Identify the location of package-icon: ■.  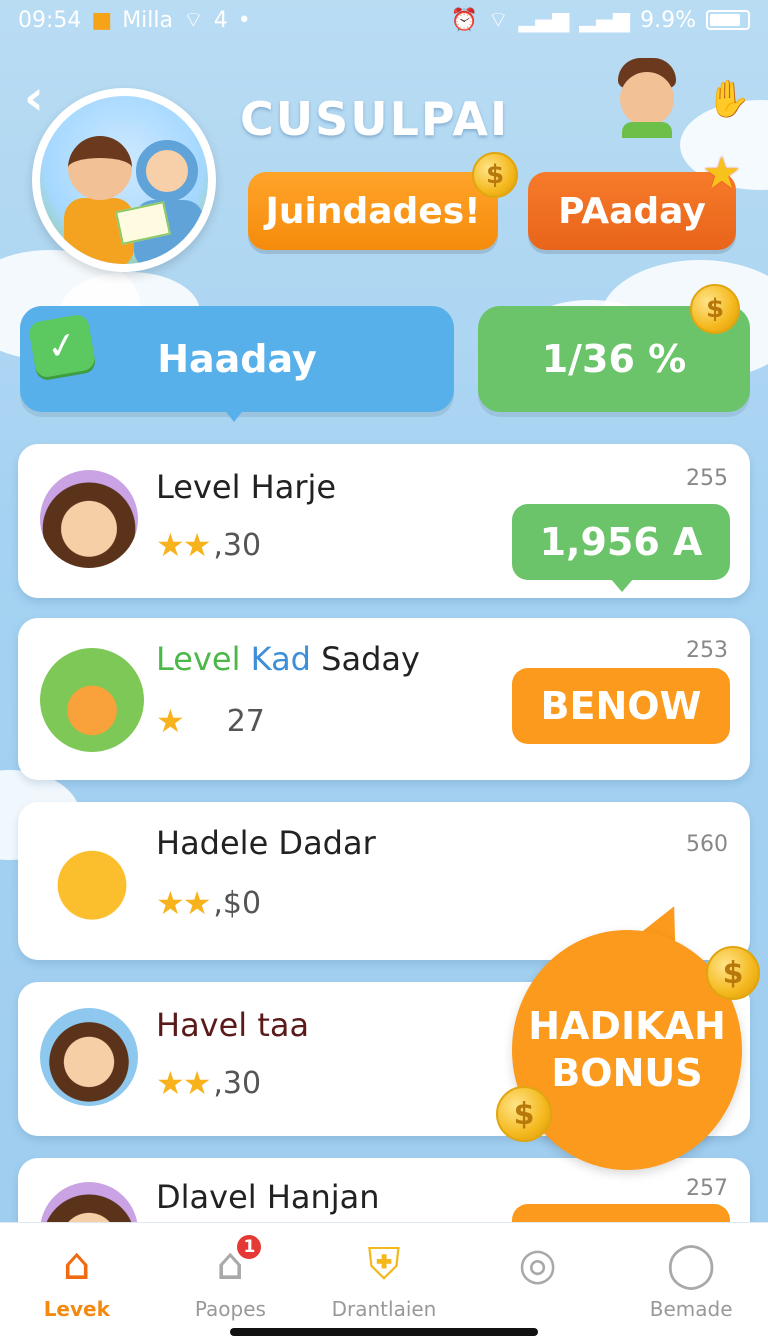
(102, 20).